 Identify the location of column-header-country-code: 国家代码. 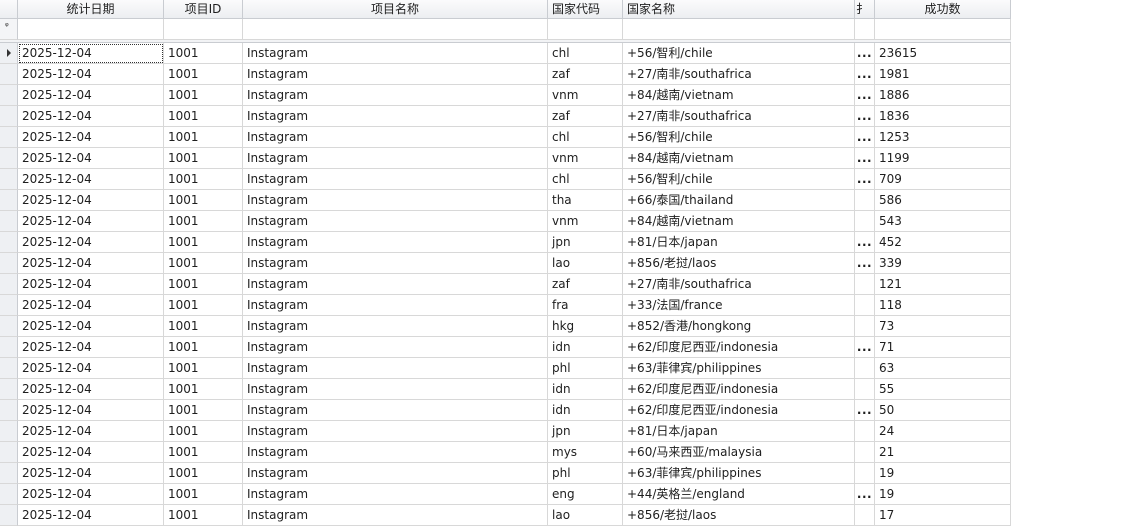
(585, 9).